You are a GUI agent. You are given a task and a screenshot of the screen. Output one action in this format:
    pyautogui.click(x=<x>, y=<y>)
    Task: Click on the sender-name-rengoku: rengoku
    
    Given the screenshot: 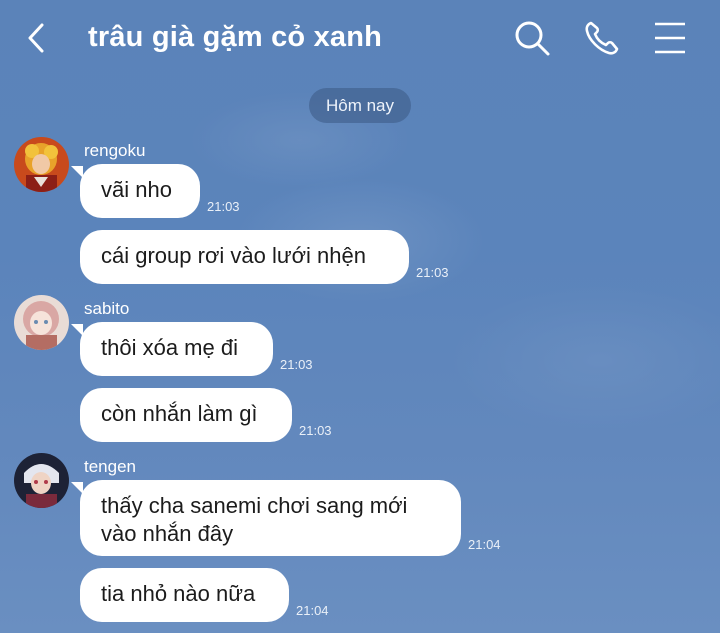 What is the action you would take?
    pyautogui.click(x=115, y=150)
    